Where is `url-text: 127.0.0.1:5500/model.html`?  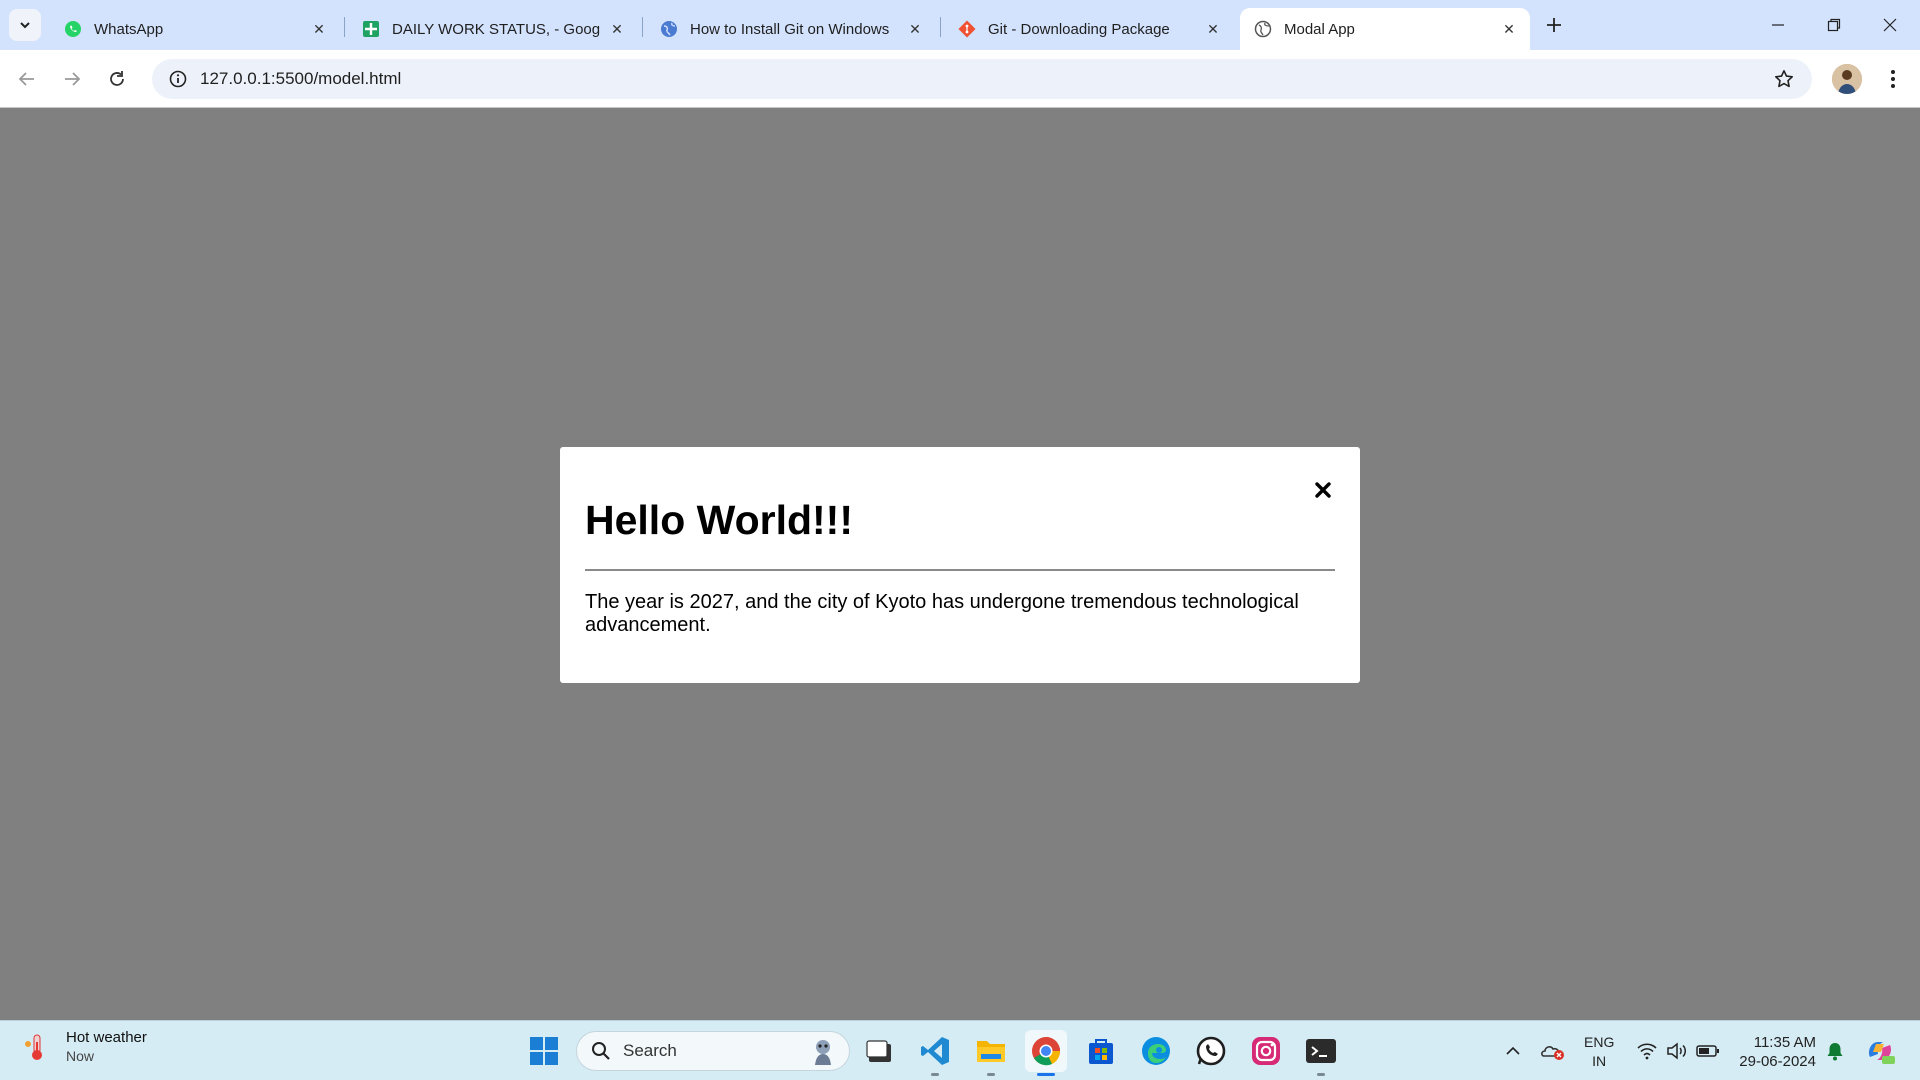 url-text: 127.0.0.1:5500/model.html is located at coordinates (982, 79).